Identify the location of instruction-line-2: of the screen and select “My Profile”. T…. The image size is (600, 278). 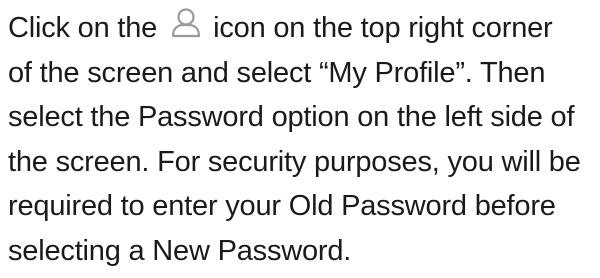
(277, 72).